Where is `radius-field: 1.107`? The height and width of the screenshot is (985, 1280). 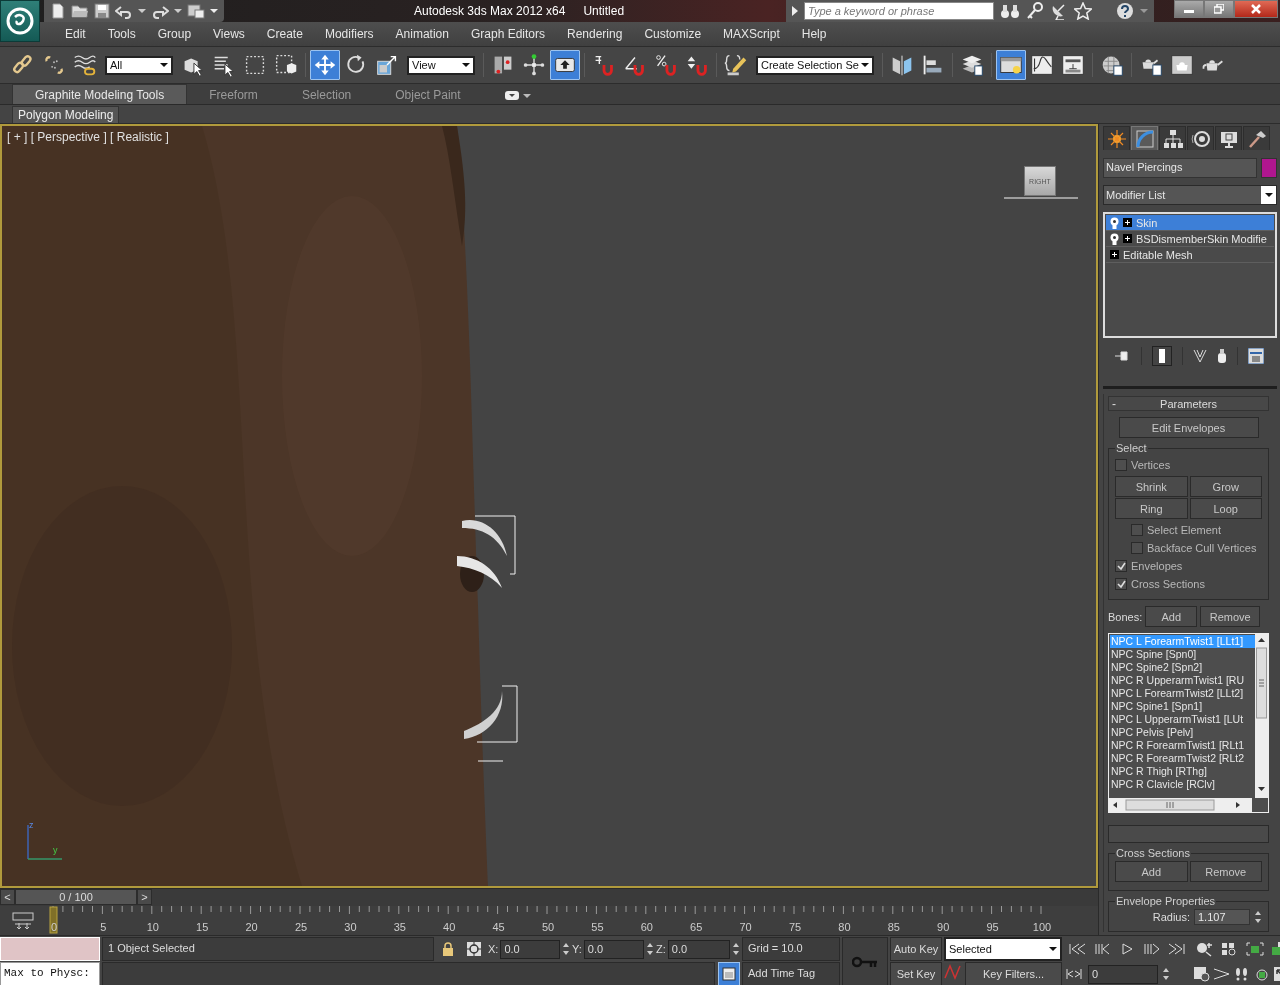 radius-field: 1.107 is located at coordinates (1222, 917).